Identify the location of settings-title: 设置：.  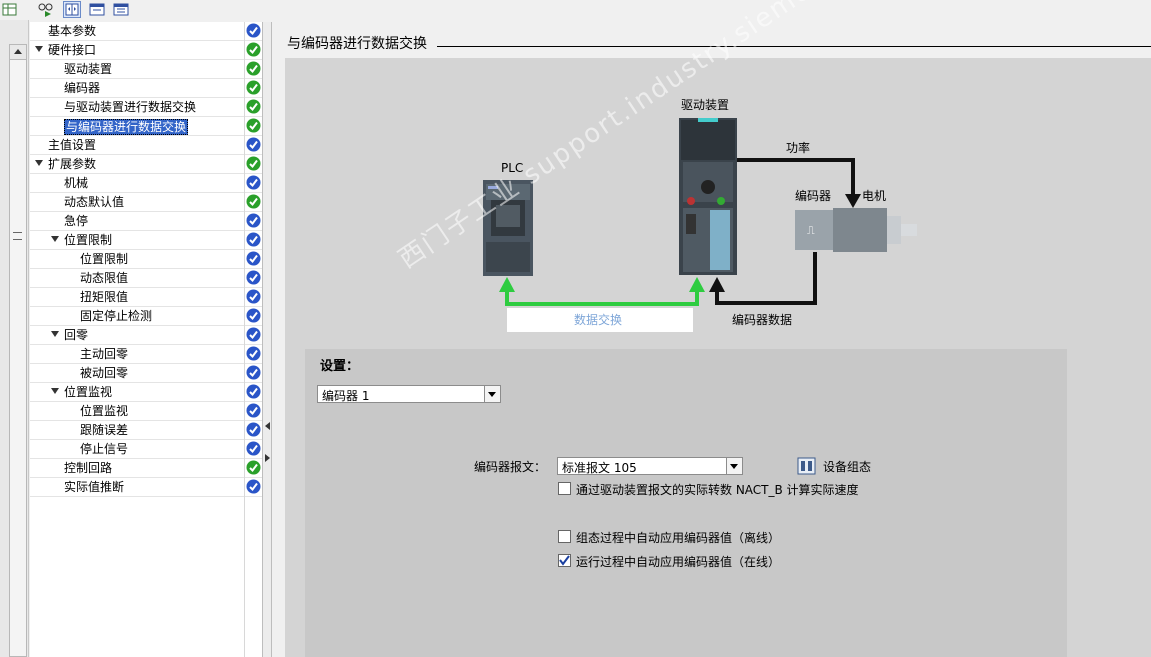
(340, 366).